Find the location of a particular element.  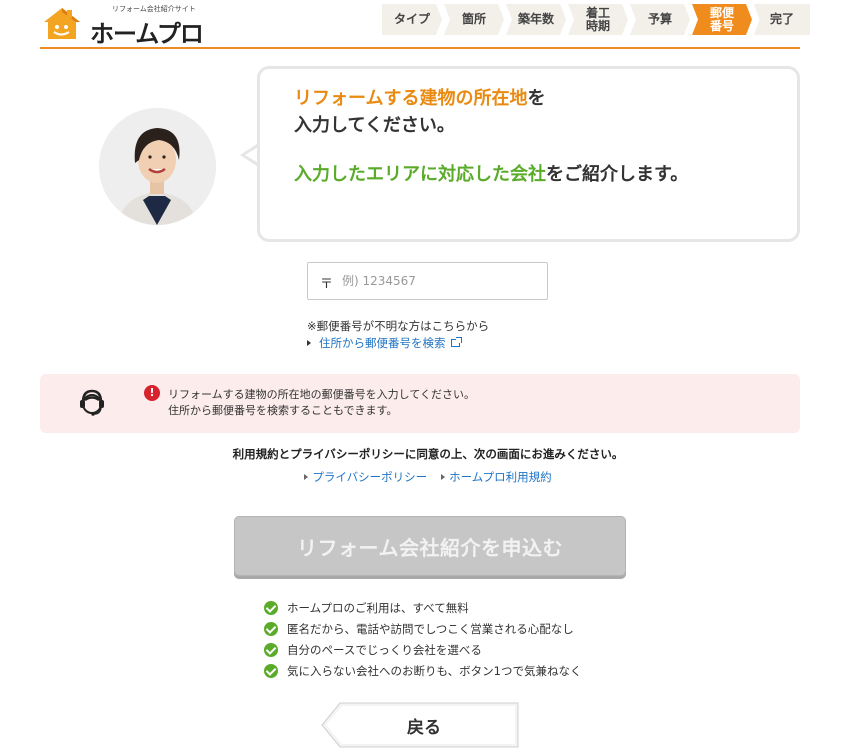

back-button: 戻る is located at coordinates (420, 725).